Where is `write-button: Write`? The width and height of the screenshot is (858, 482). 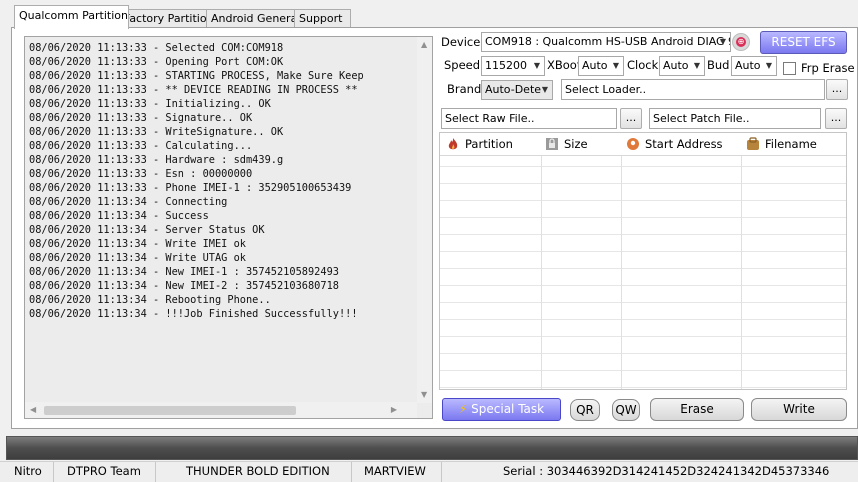 write-button: Write is located at coordinates (799, 409).